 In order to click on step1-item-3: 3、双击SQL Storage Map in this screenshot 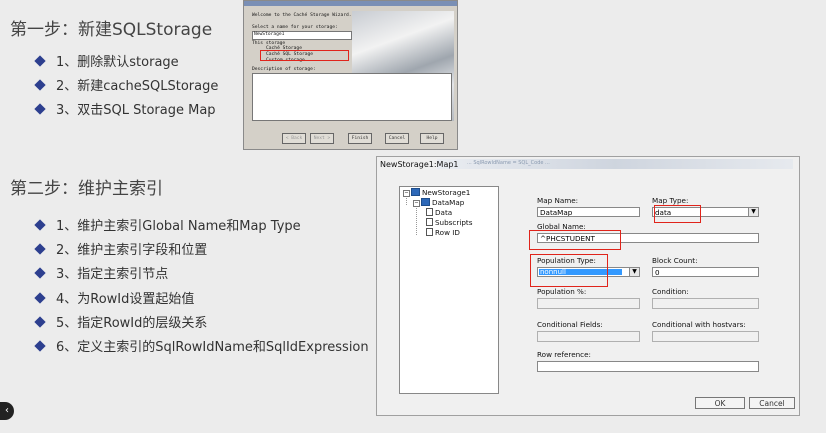, I will do `click(125, 108)`.